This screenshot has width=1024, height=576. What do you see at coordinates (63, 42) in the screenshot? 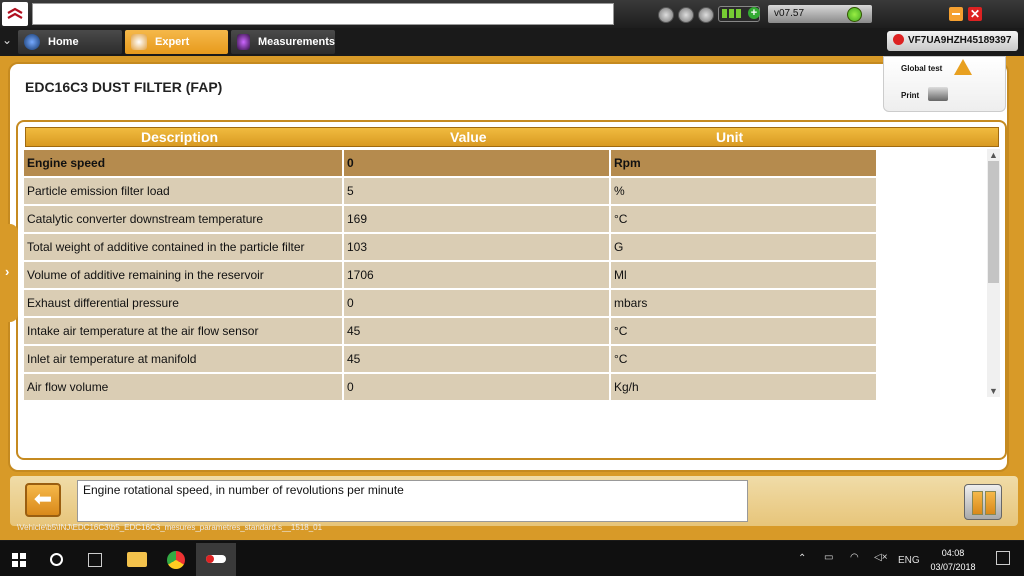
I see `tab-home-label: Home` at bounding box center [63, 42].